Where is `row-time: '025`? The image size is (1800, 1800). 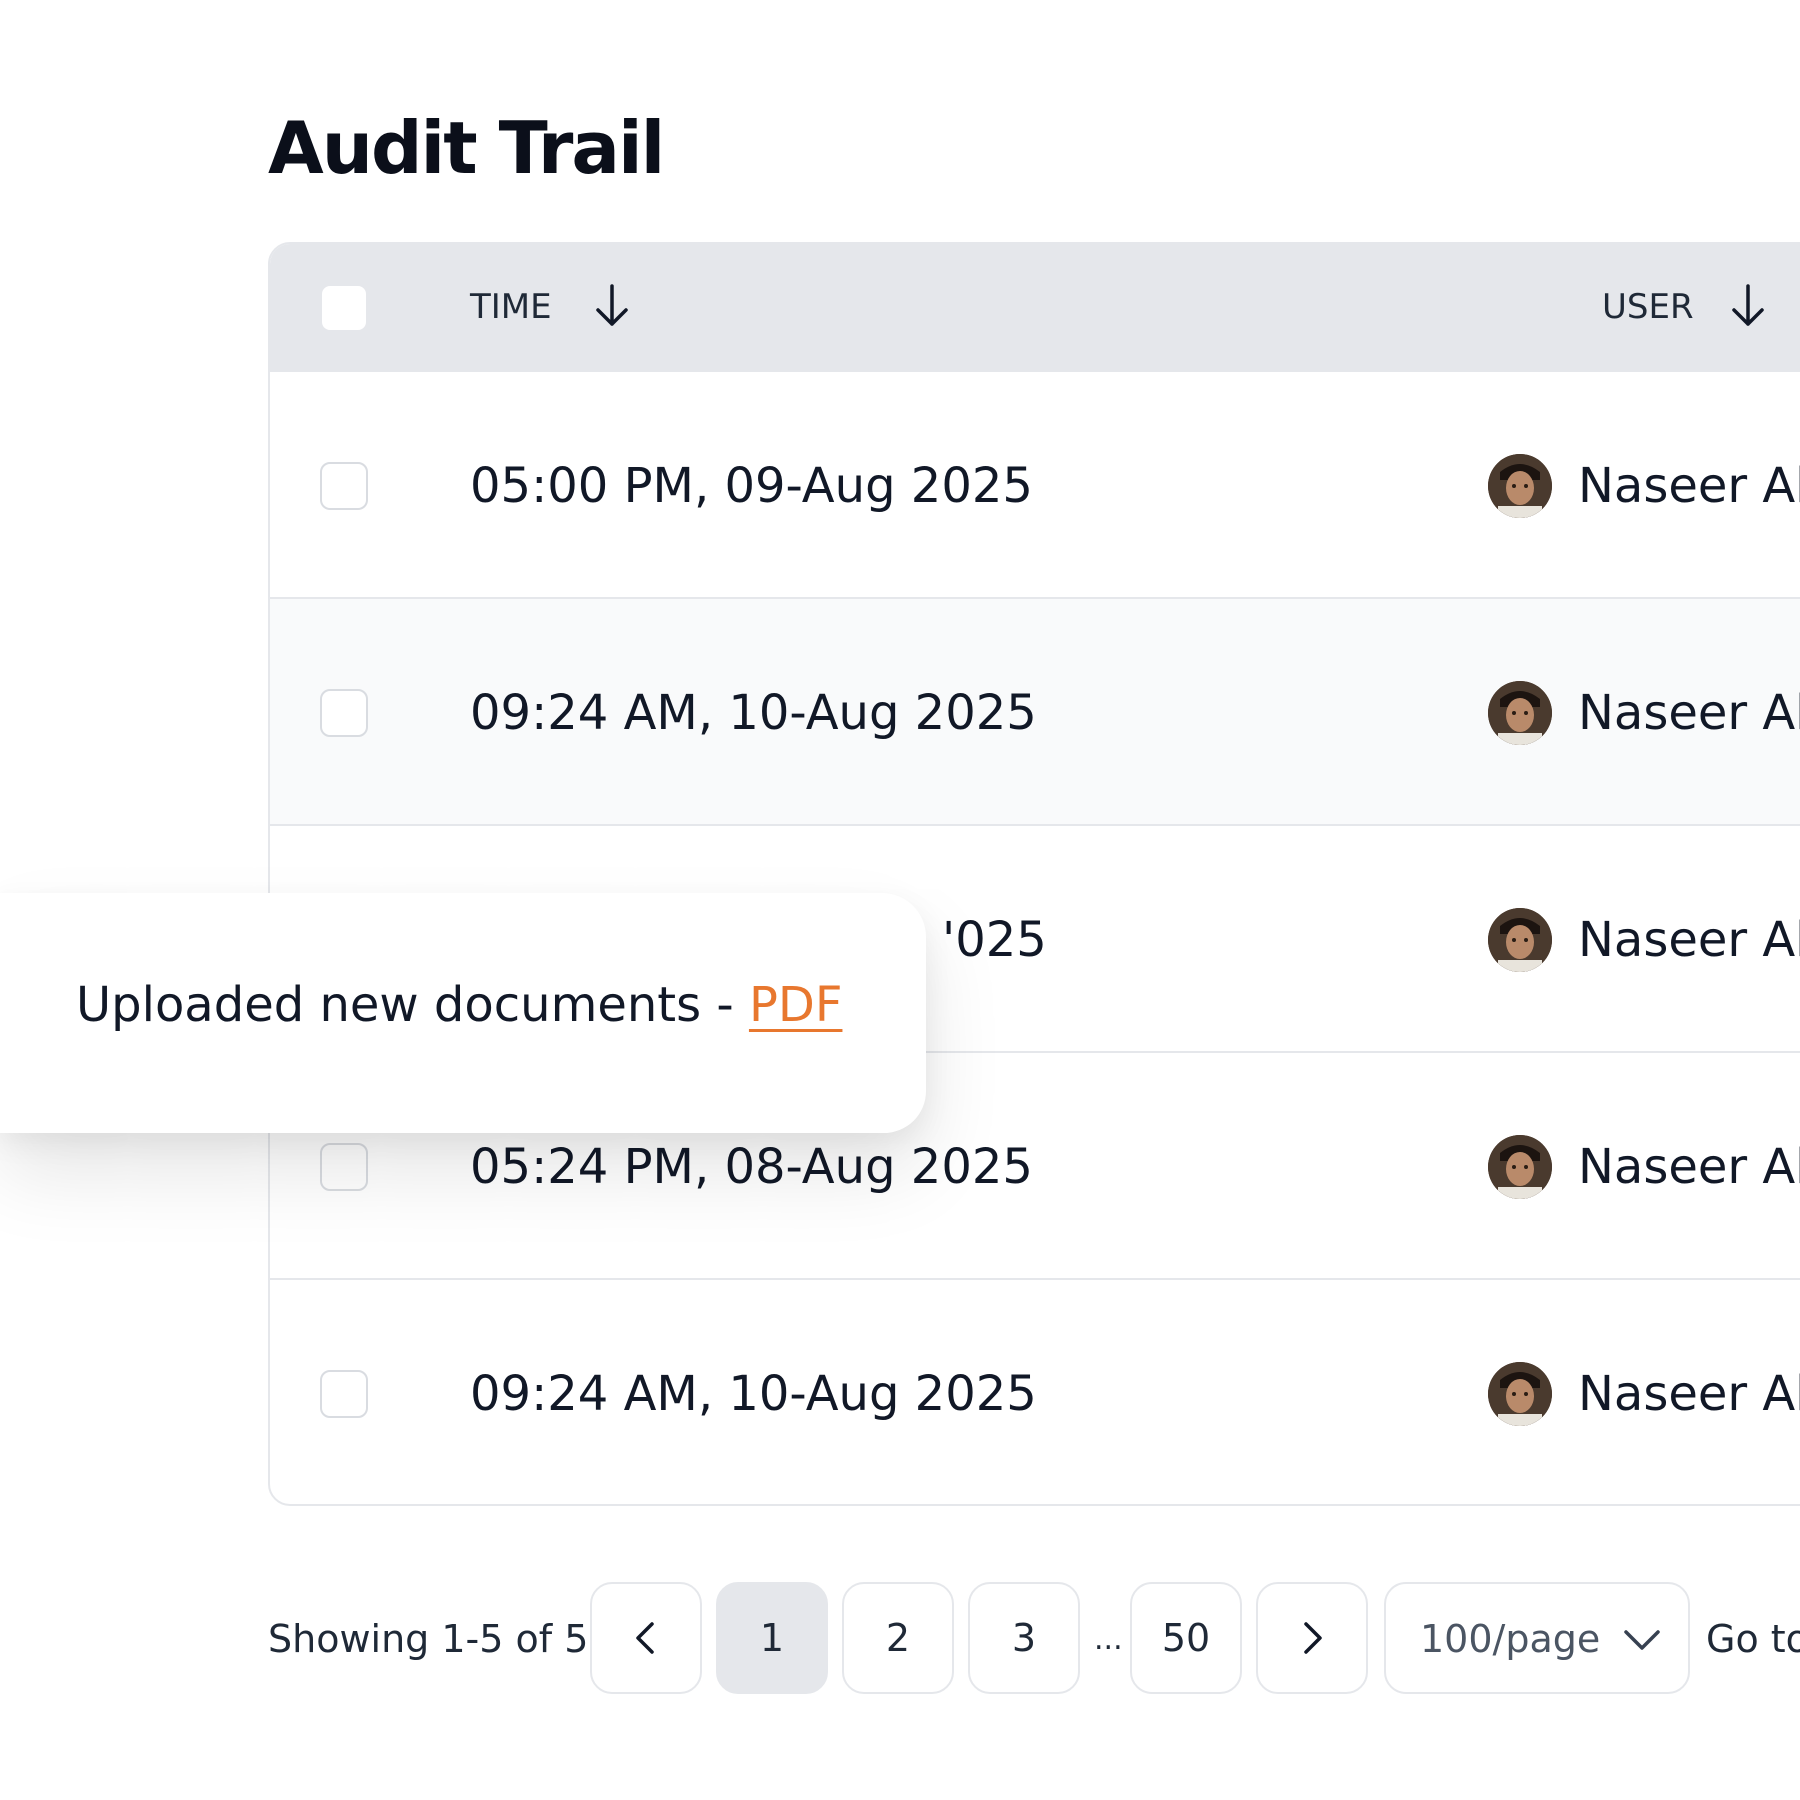 row-time: '025 is located at coordinates (994, 940).